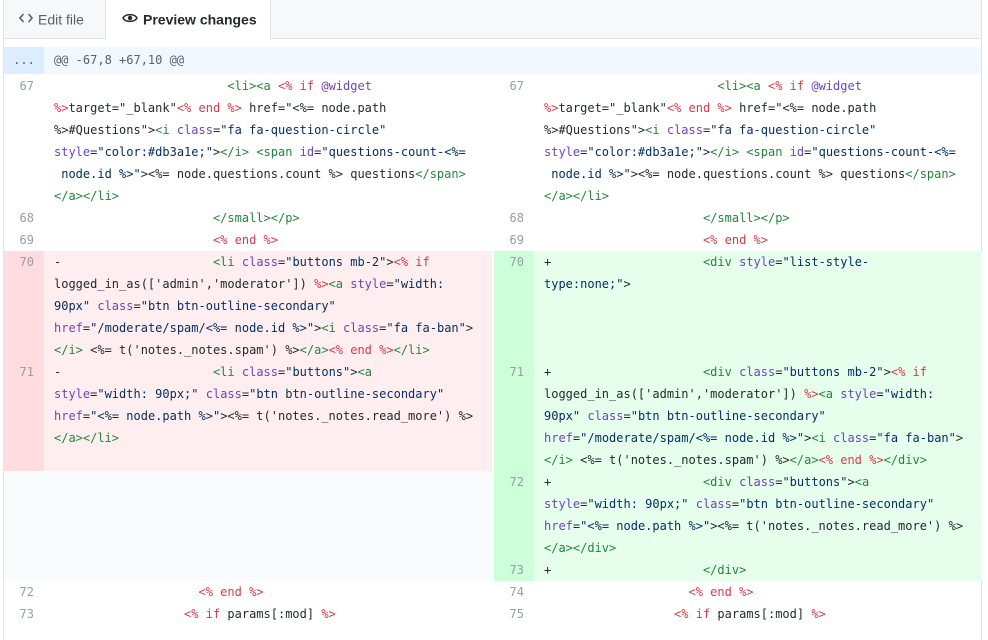  Describe the element at coordinates (514, 614) in the screenshot. I see `line-number: 75` at that location.